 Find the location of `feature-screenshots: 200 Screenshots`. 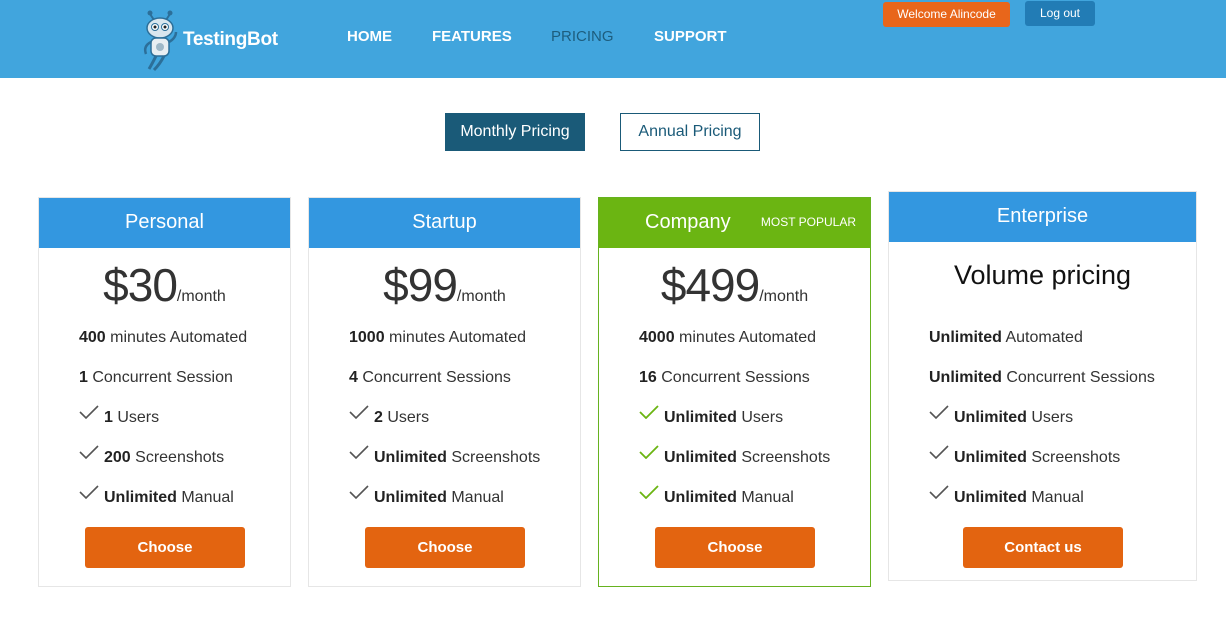

feature-screenshots: 200 Screenshots is located at coordinates (164, 457).